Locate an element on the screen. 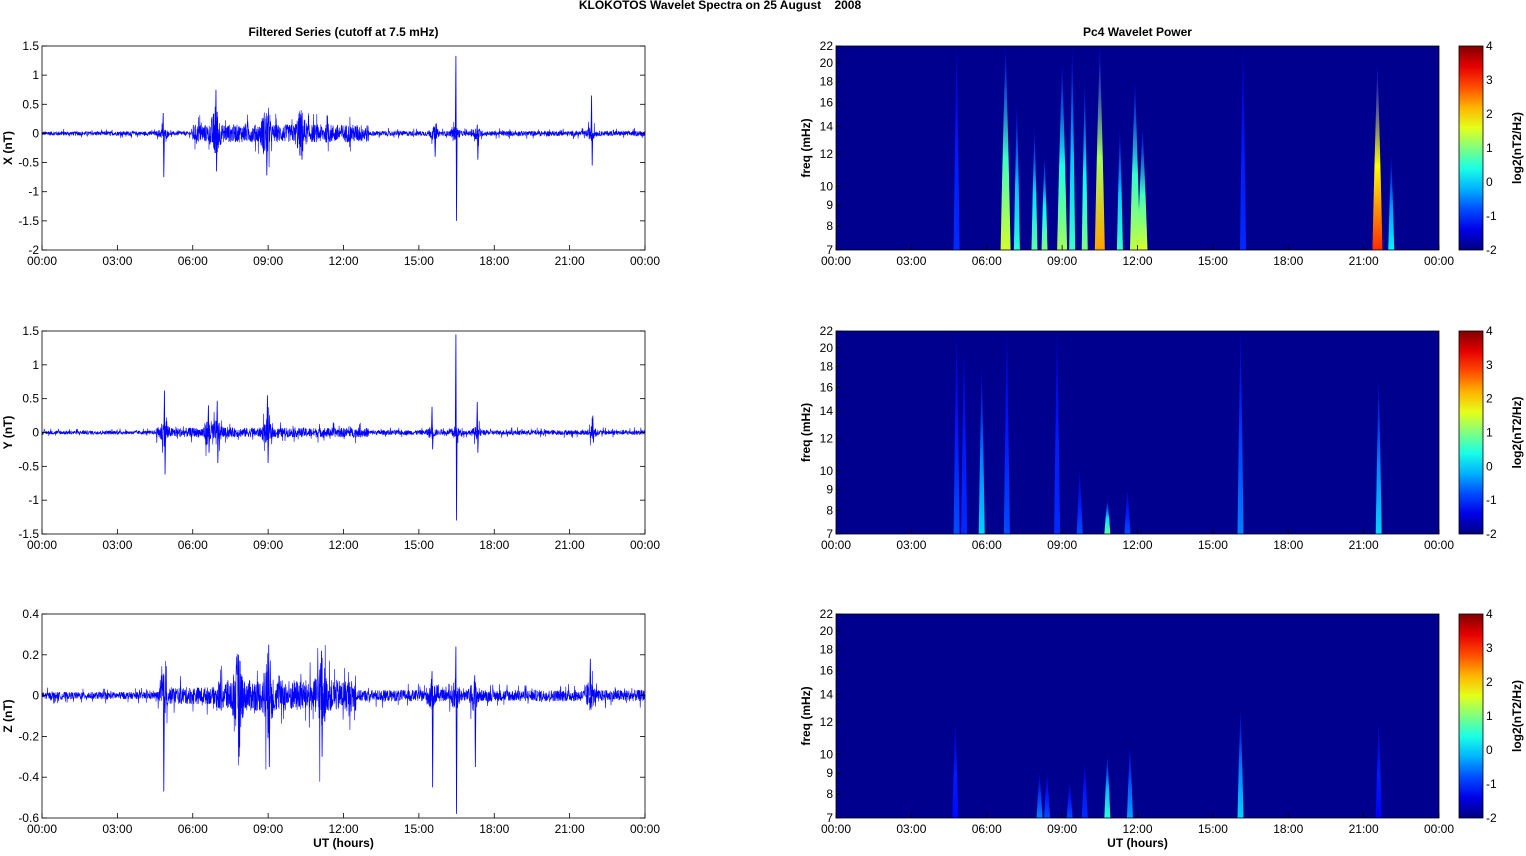 This screenshot has width=1526, height=856. y-tick-label: 0.5 is located at coordinates (30, 399).